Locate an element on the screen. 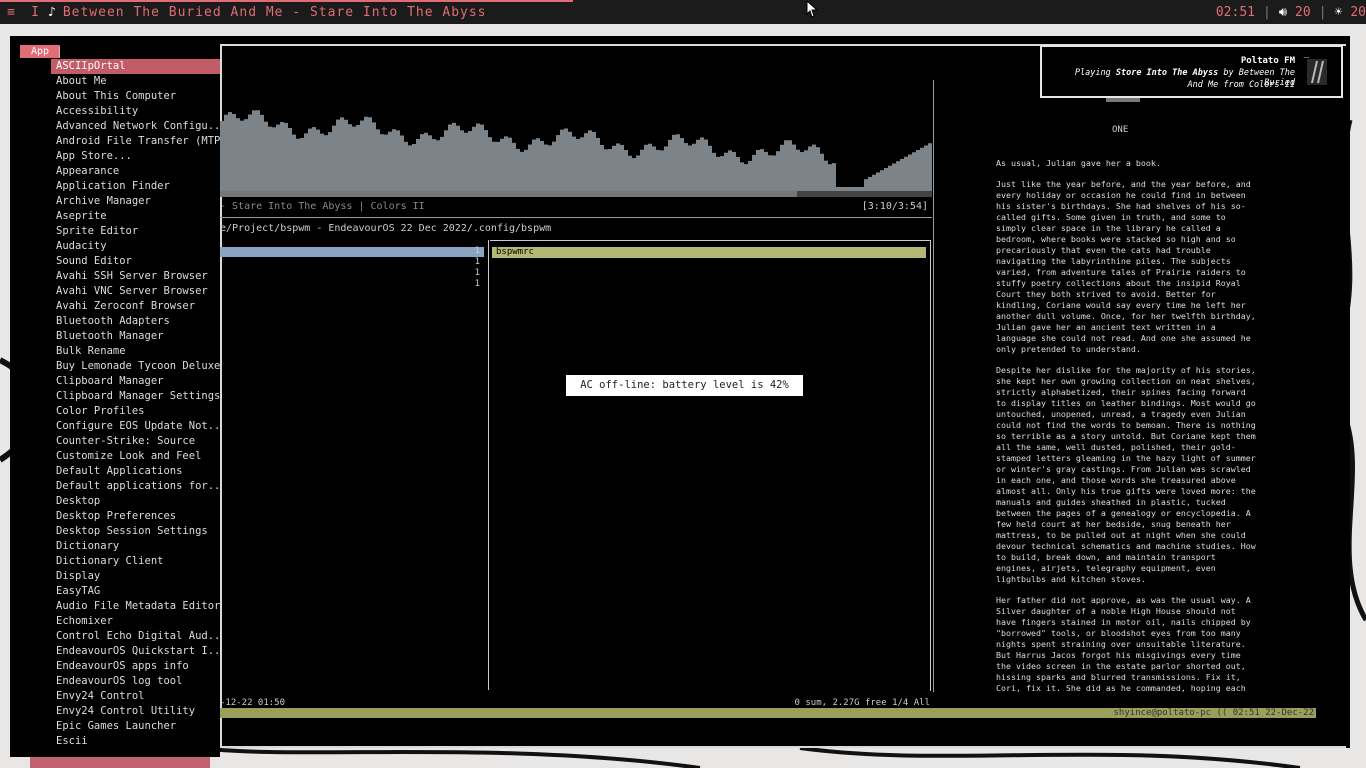  app-list-item: Audio File Metadata Editor is located at coordinates (135, 606).